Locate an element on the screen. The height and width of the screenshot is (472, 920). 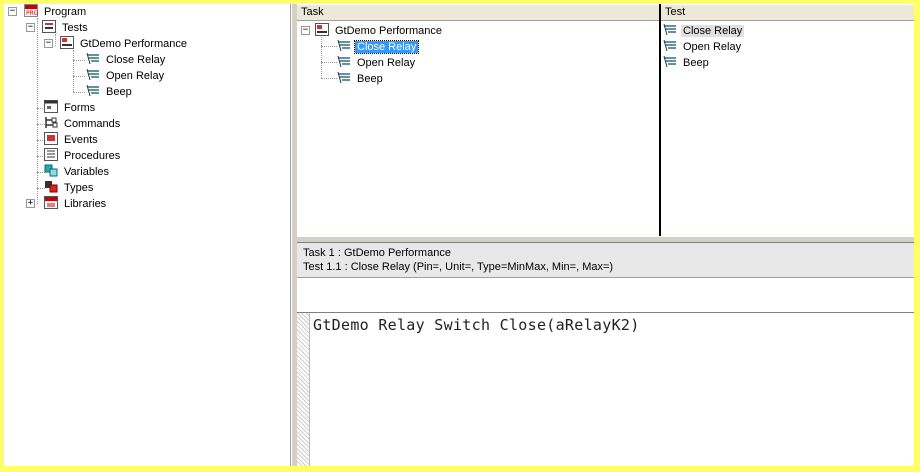
procedures-icon is located at coordinates (51, 154).